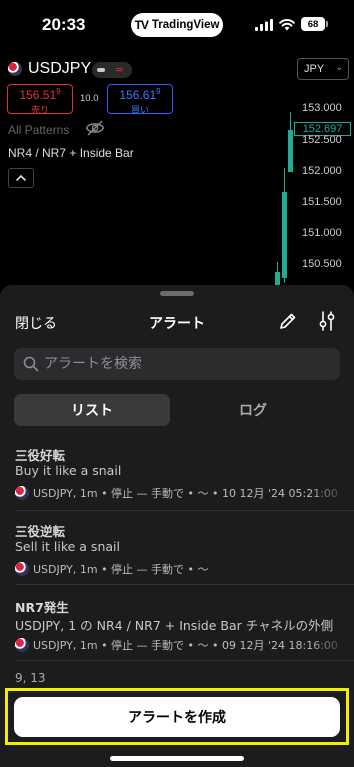  I want to click on buy-button: 156.619 買い, so click(140, 100).